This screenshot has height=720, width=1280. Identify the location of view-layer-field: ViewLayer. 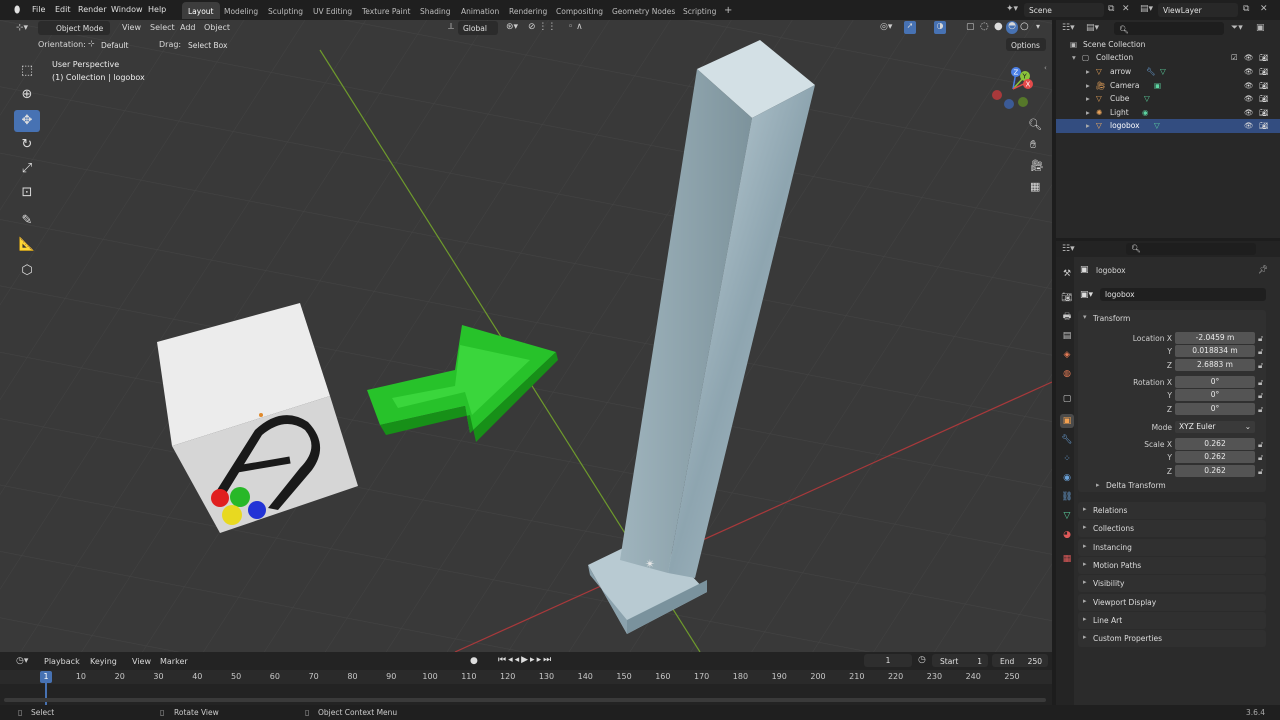
(1198, 10).